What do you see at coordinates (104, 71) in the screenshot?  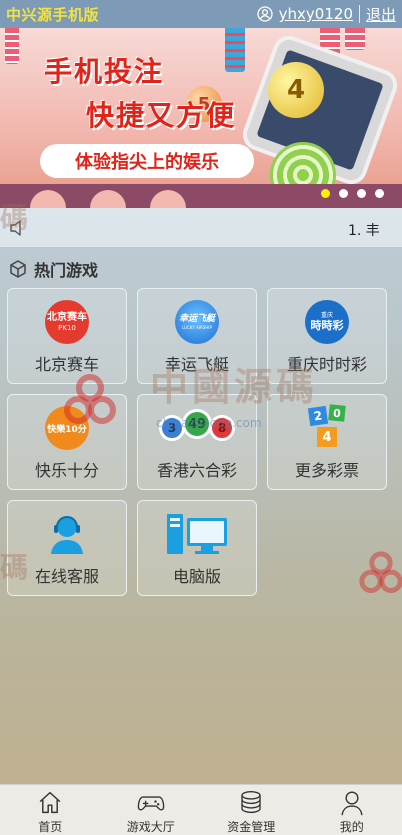 I see `banner-title-1: 手机投注` at bounding box center [104, 71].